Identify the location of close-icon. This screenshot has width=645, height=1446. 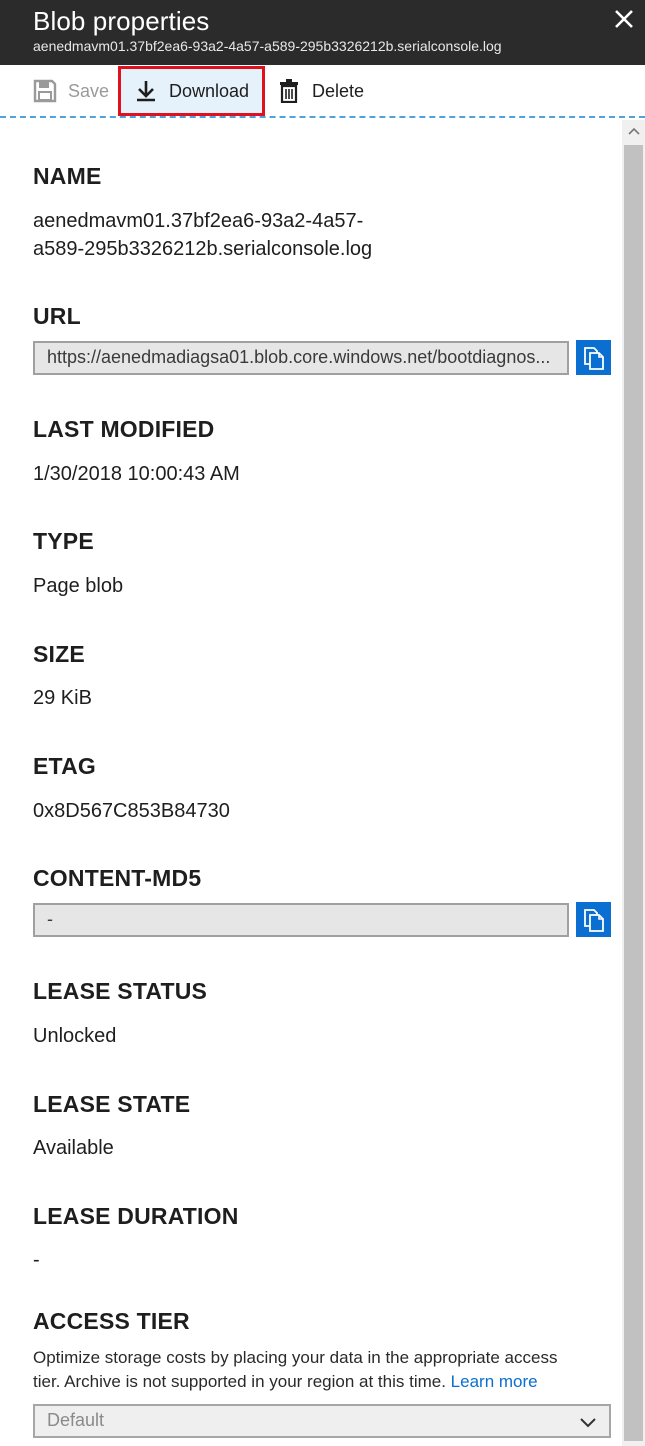
(624, 19).